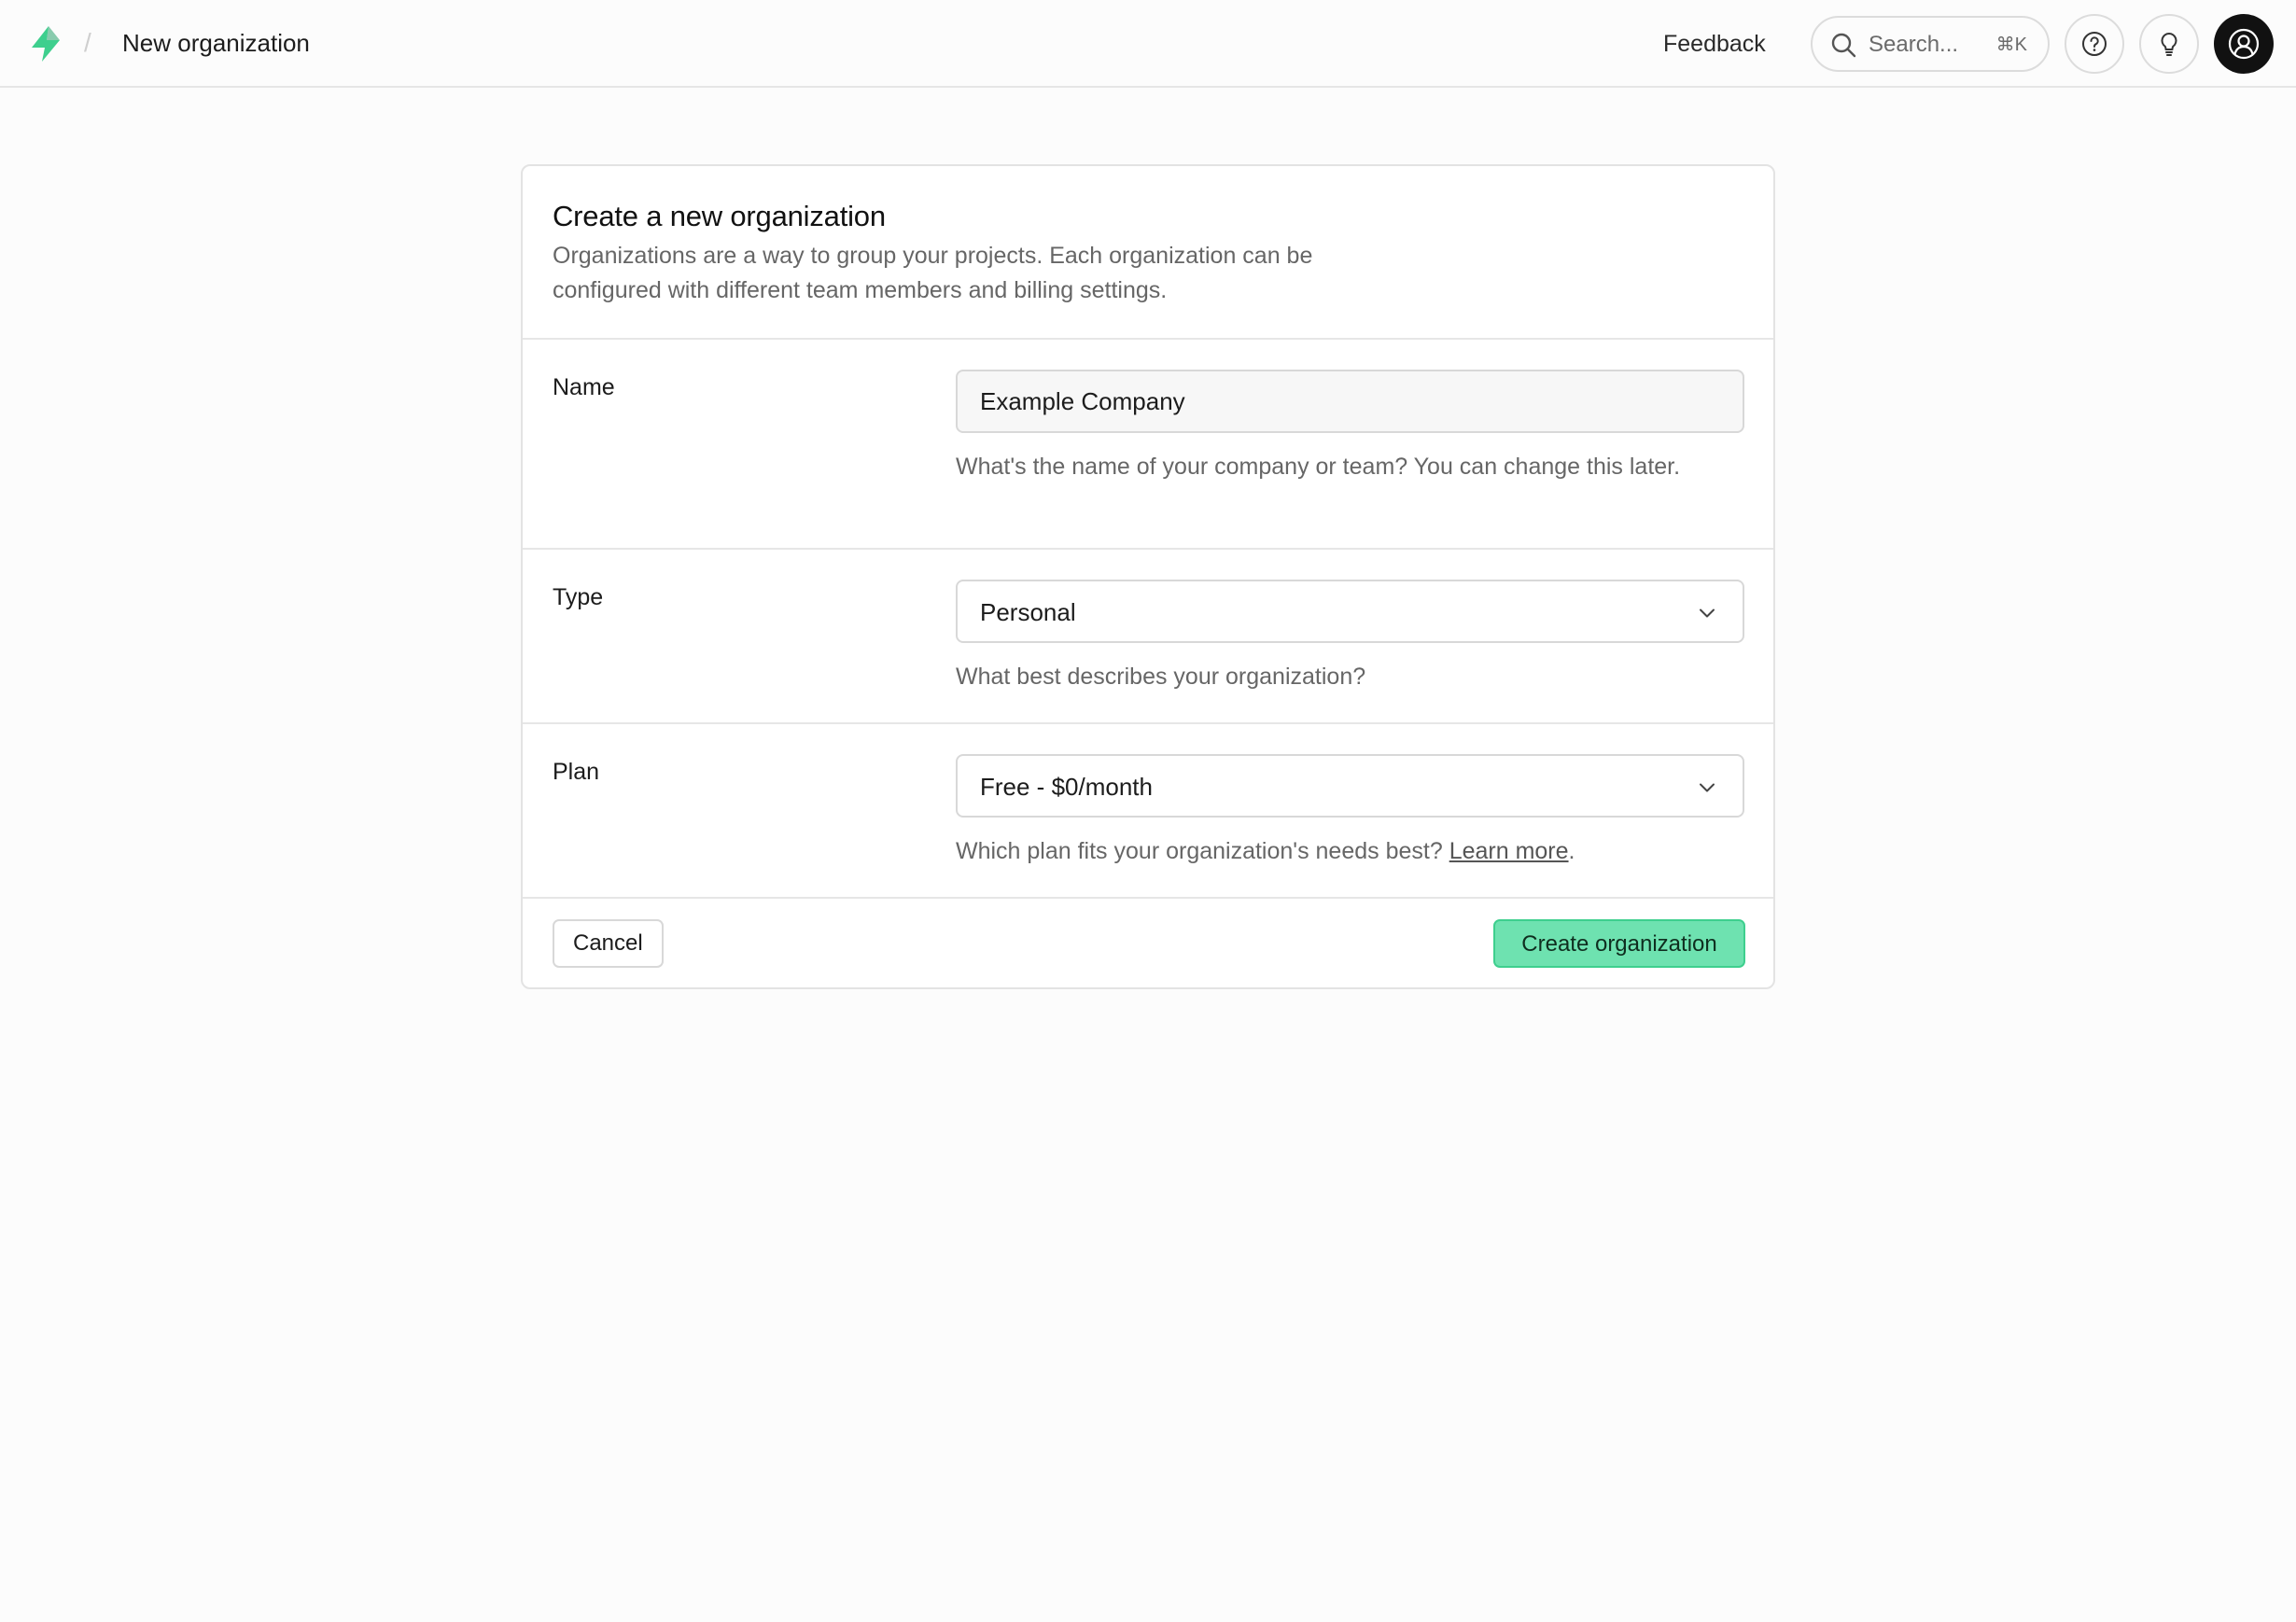  I want to click on plan-label: Plan, so click(576, 772).